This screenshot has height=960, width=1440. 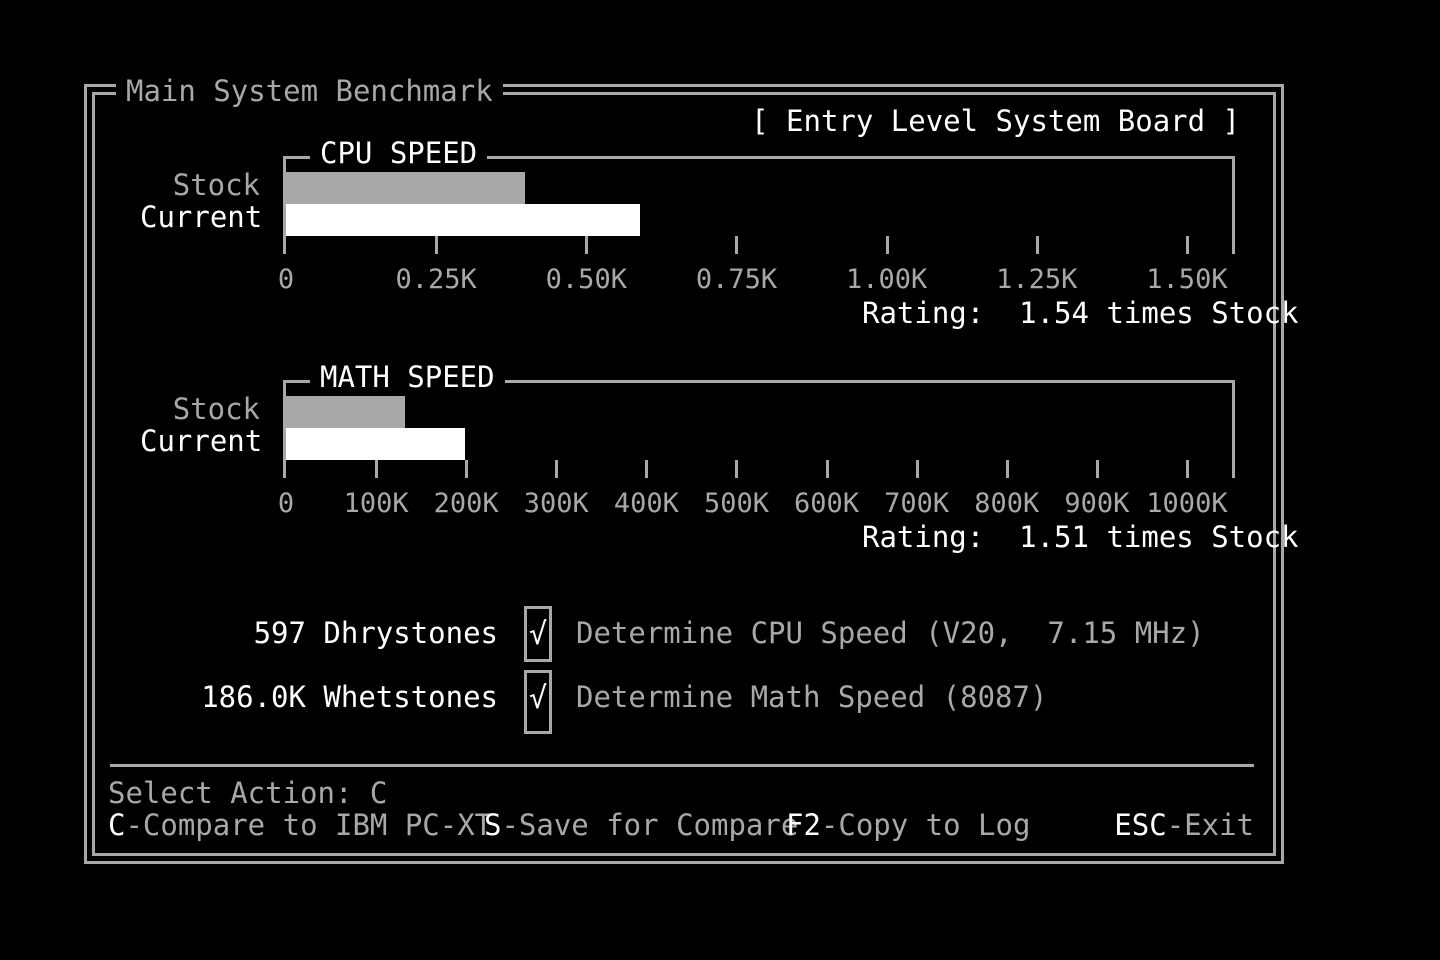 What do you see at coordinates (406, 188) in the screenshot?
I see `cpu-bar-stock` at bounding box center [406, 188].